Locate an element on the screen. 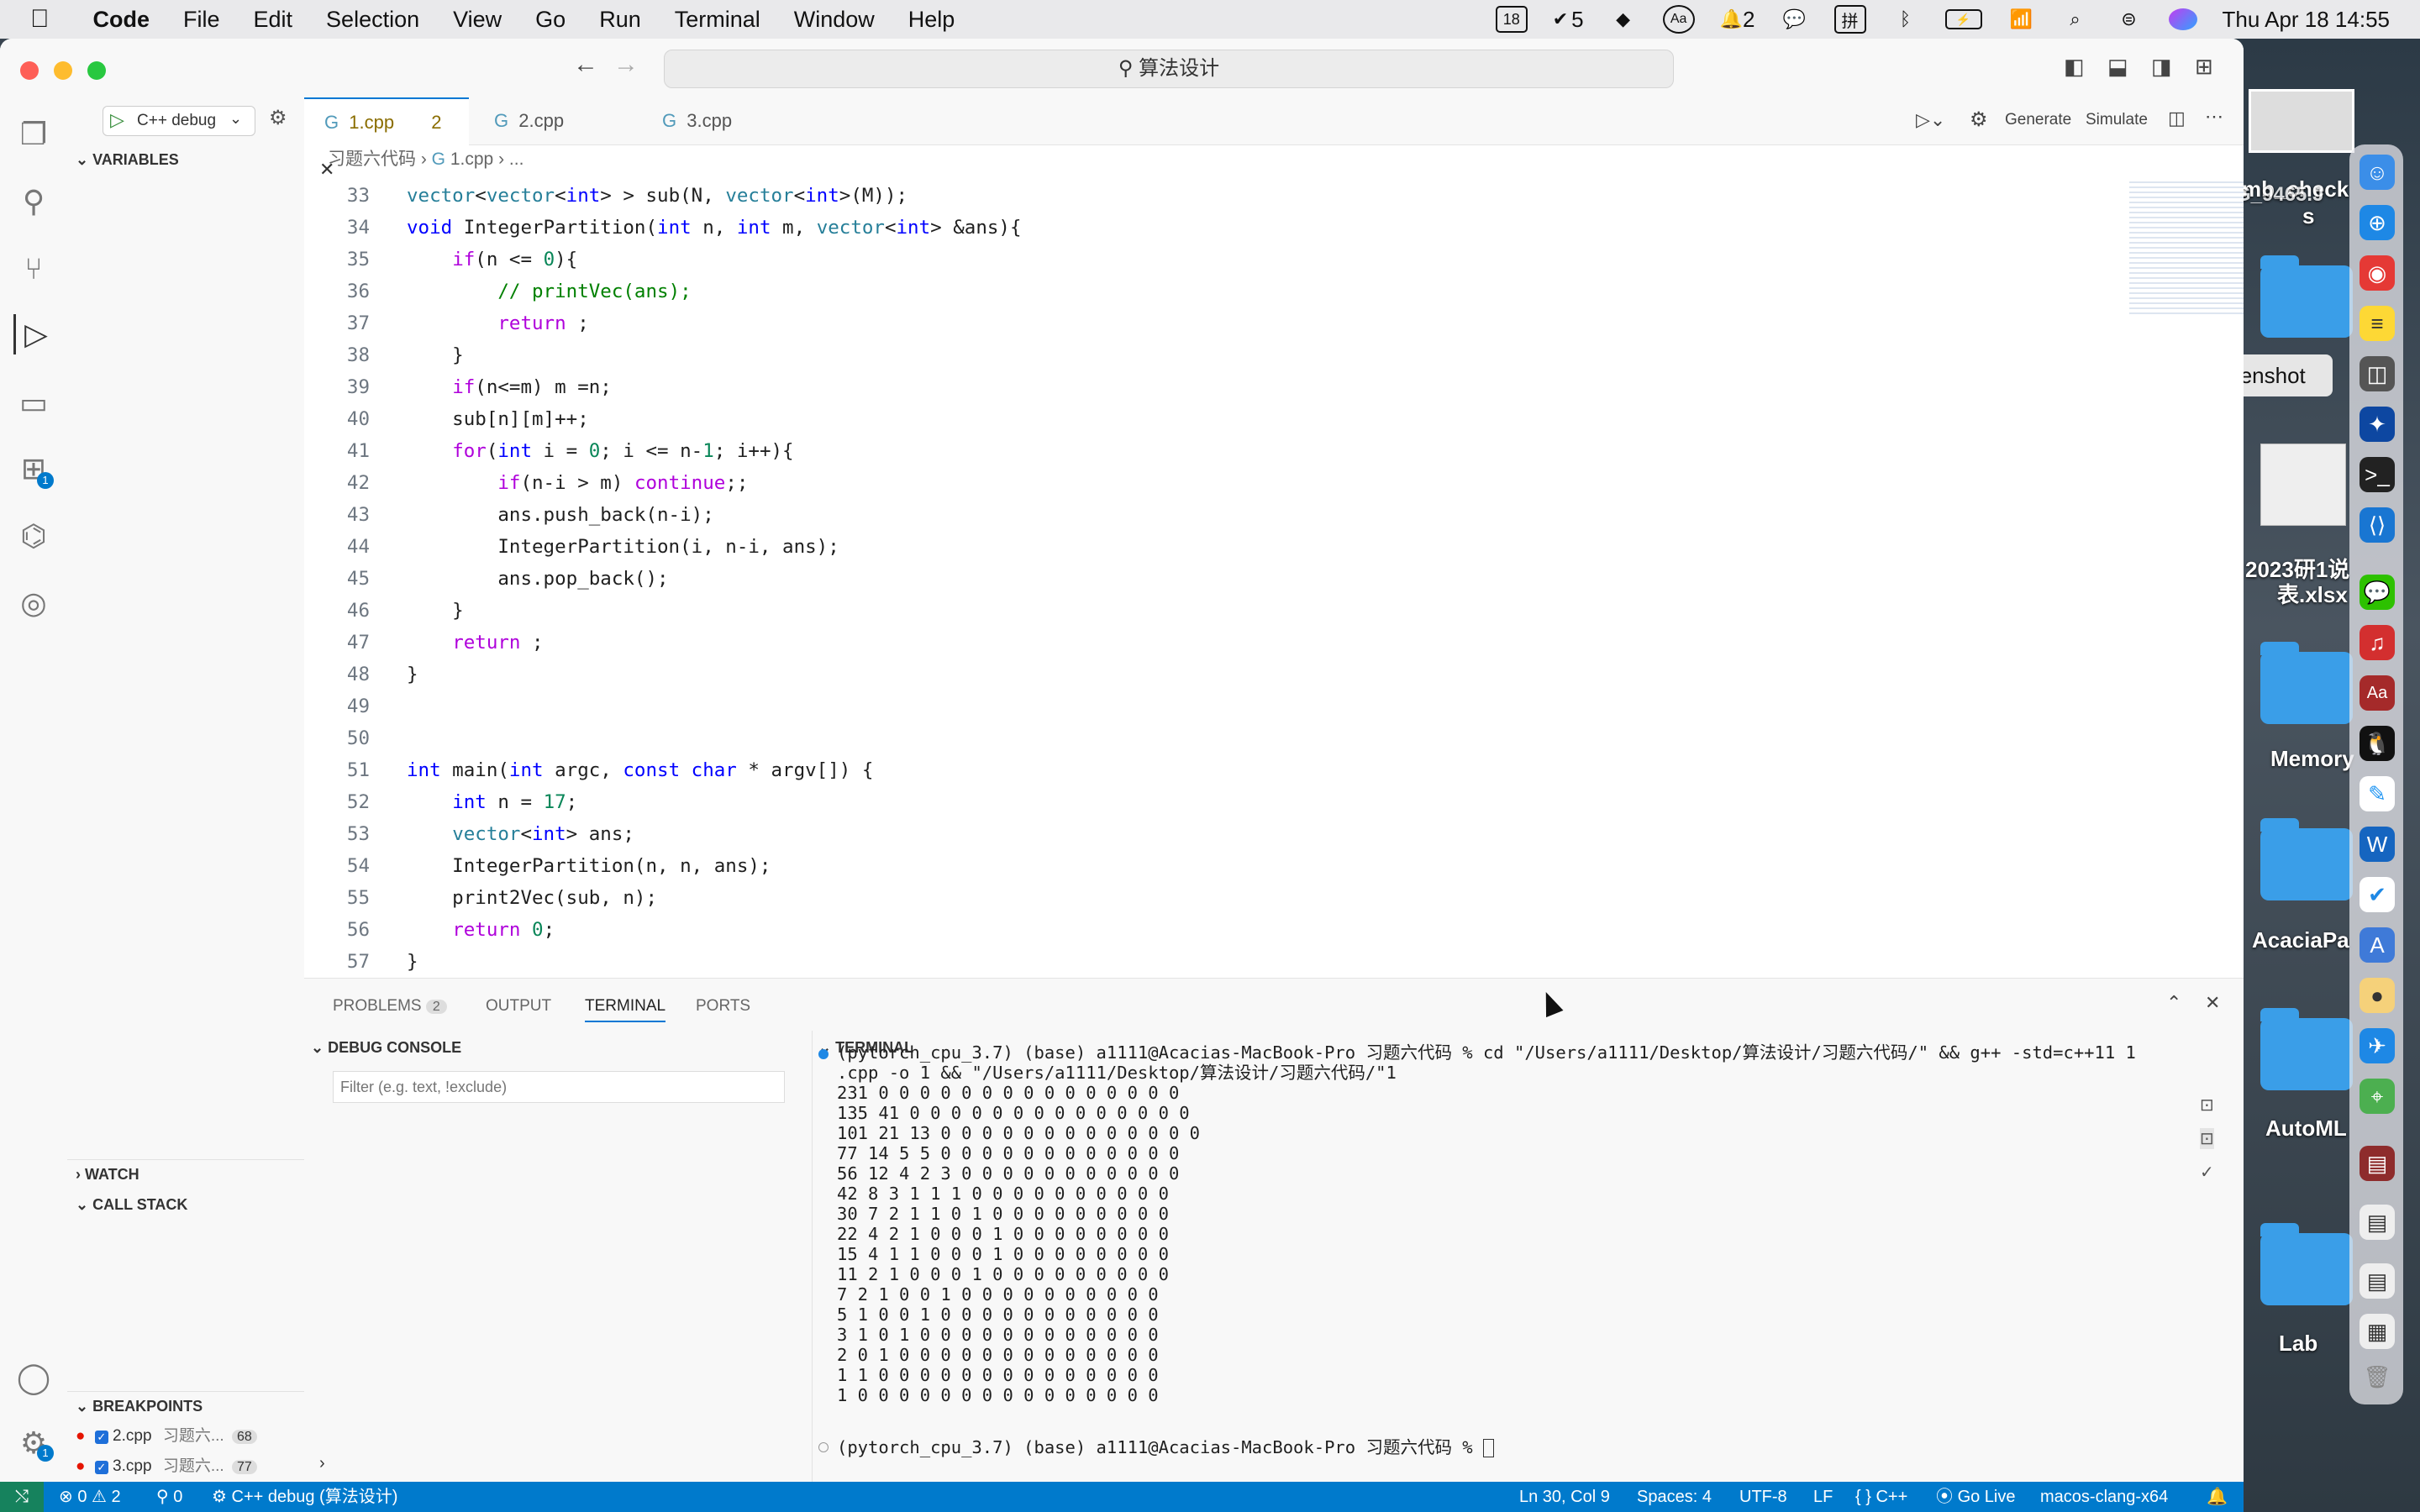  debug-console-filter-input is located at coordinates (559, 1087).